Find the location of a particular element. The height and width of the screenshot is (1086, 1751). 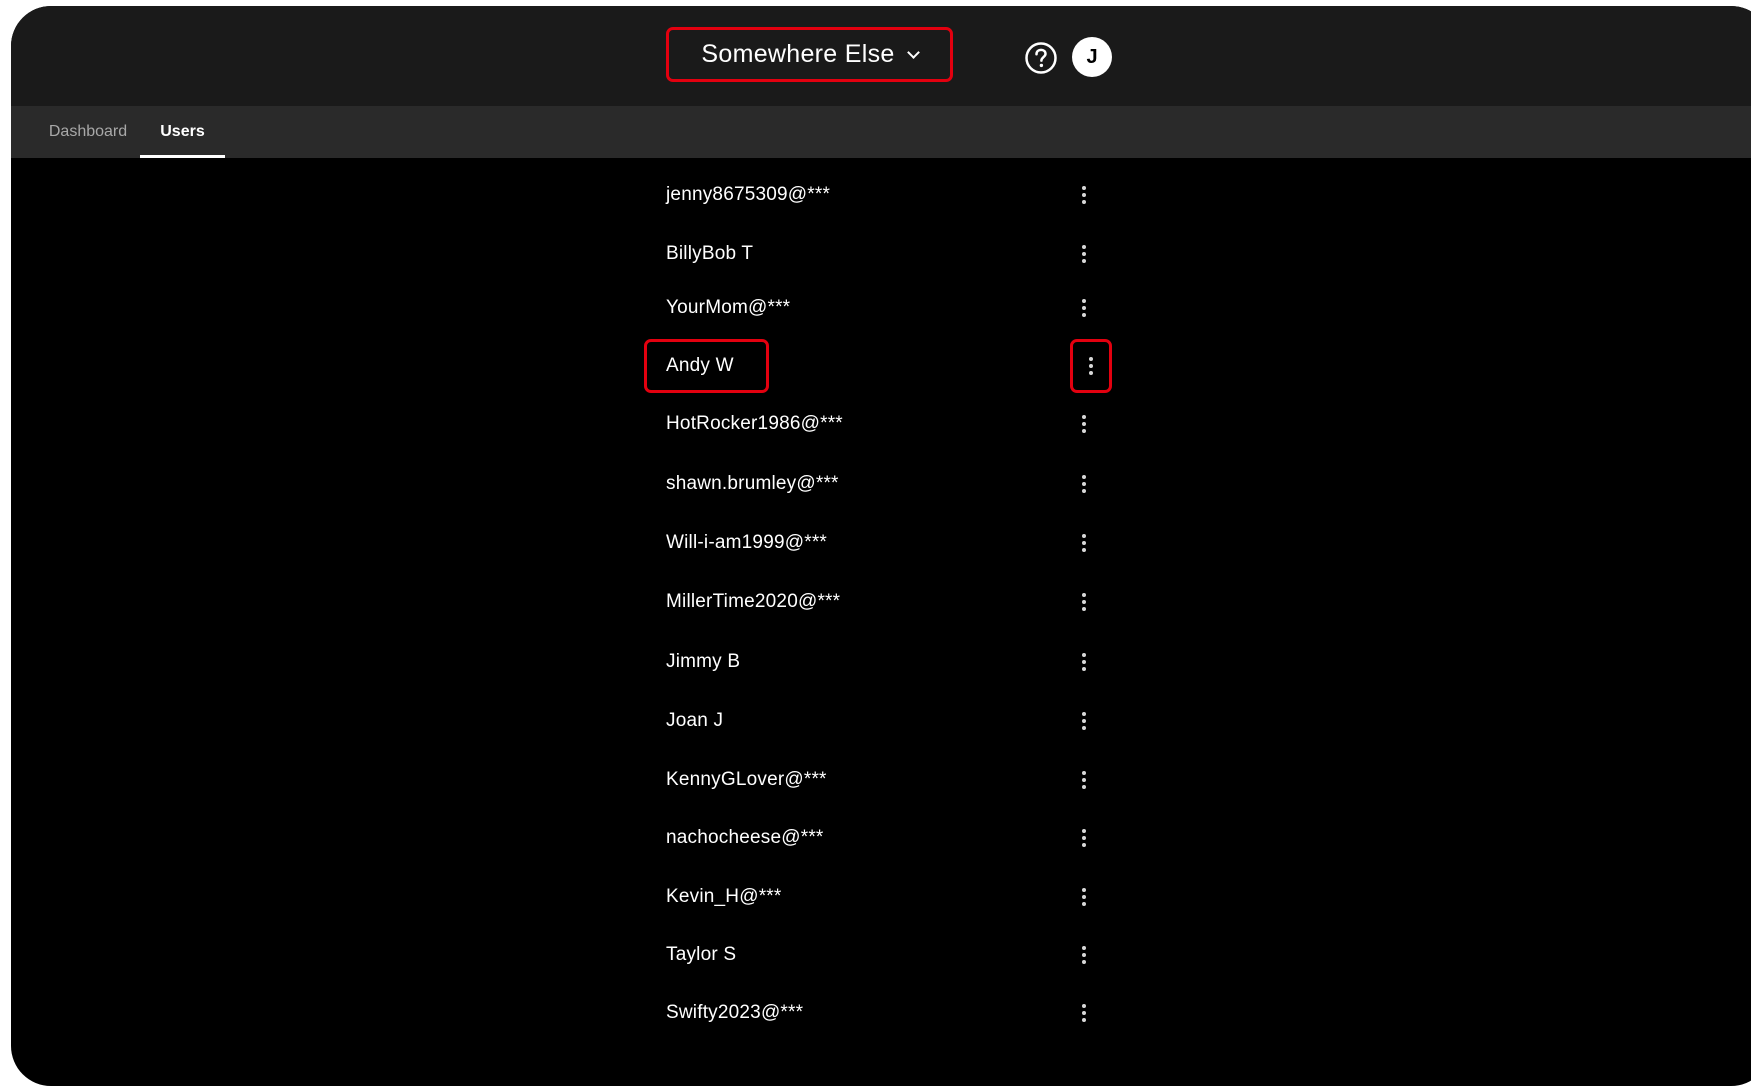

user-name: MillerTime2020@*** is located at coordinates (742, 602).